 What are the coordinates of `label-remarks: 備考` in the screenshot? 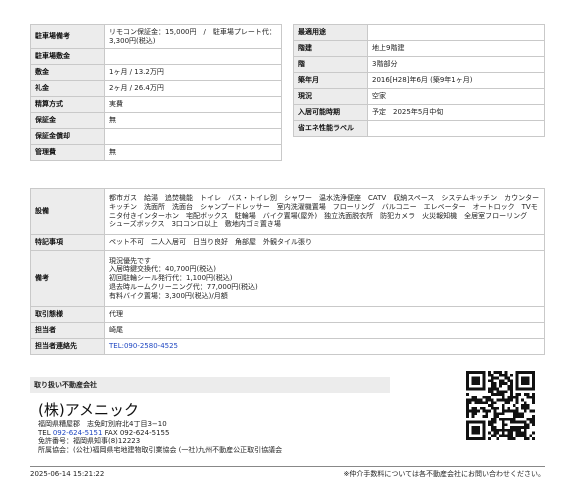 It's located at (67, 278).